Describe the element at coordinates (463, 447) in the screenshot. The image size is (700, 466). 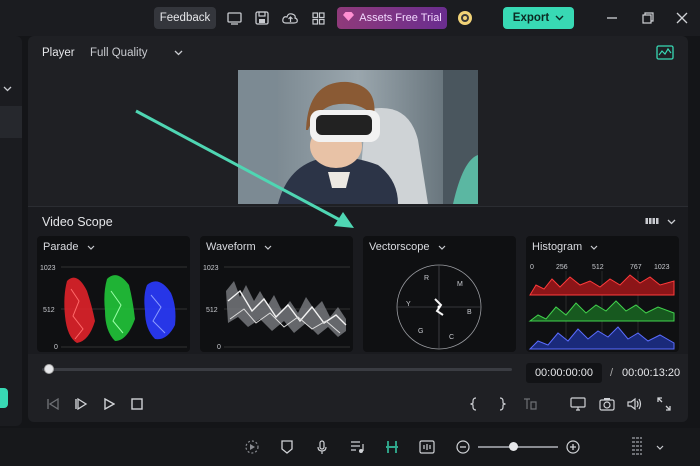
I see `zoom-out-icon` at that location.